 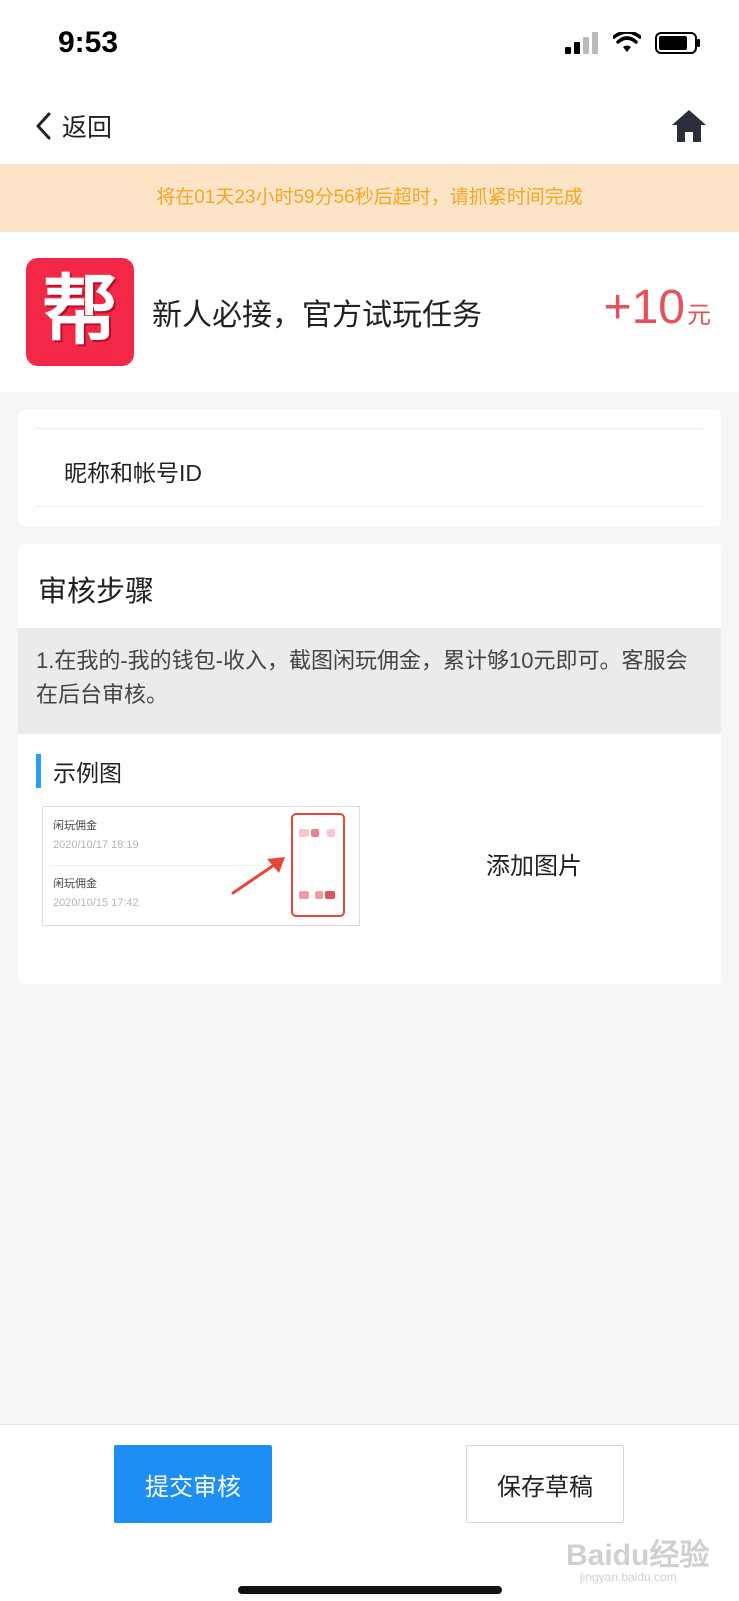 I want to click on watermark-brand: Baidu经验, so click(x=638, y=1555).